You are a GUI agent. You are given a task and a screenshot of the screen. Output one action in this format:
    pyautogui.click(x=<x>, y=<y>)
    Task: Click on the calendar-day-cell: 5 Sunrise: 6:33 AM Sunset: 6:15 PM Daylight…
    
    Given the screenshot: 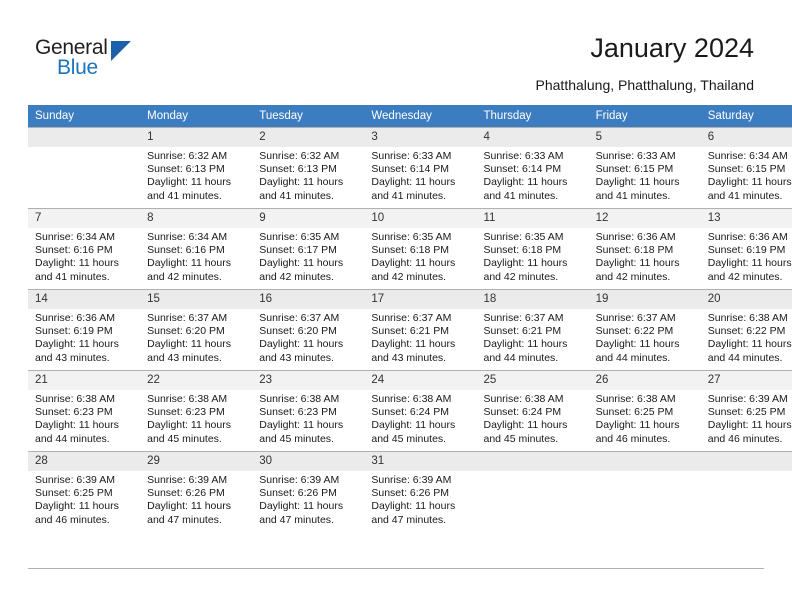 What is the action you would take?
    pyautogui.click(x=644, y=168)
    